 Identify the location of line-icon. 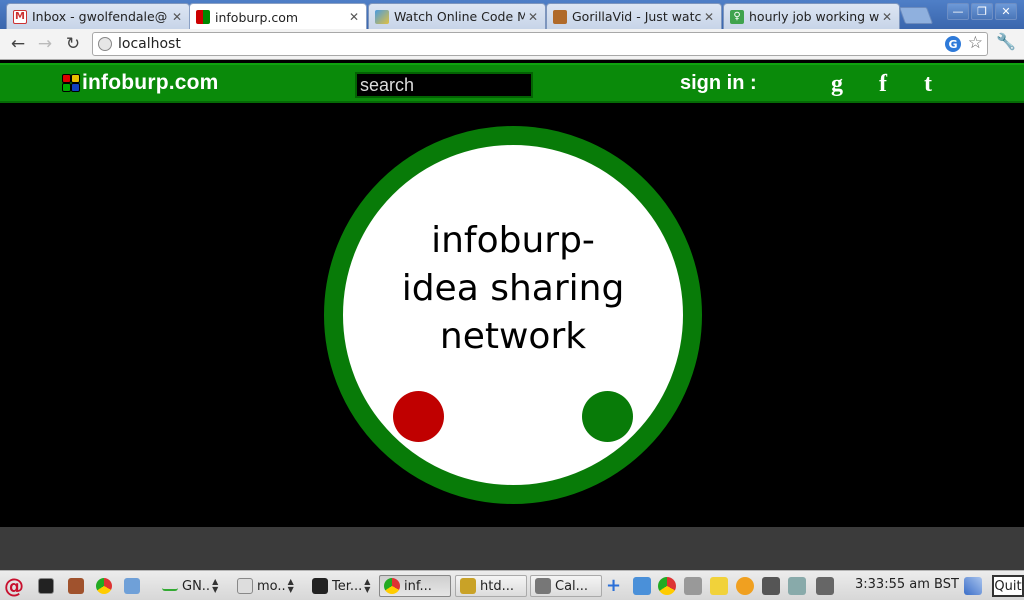
(170, 586).